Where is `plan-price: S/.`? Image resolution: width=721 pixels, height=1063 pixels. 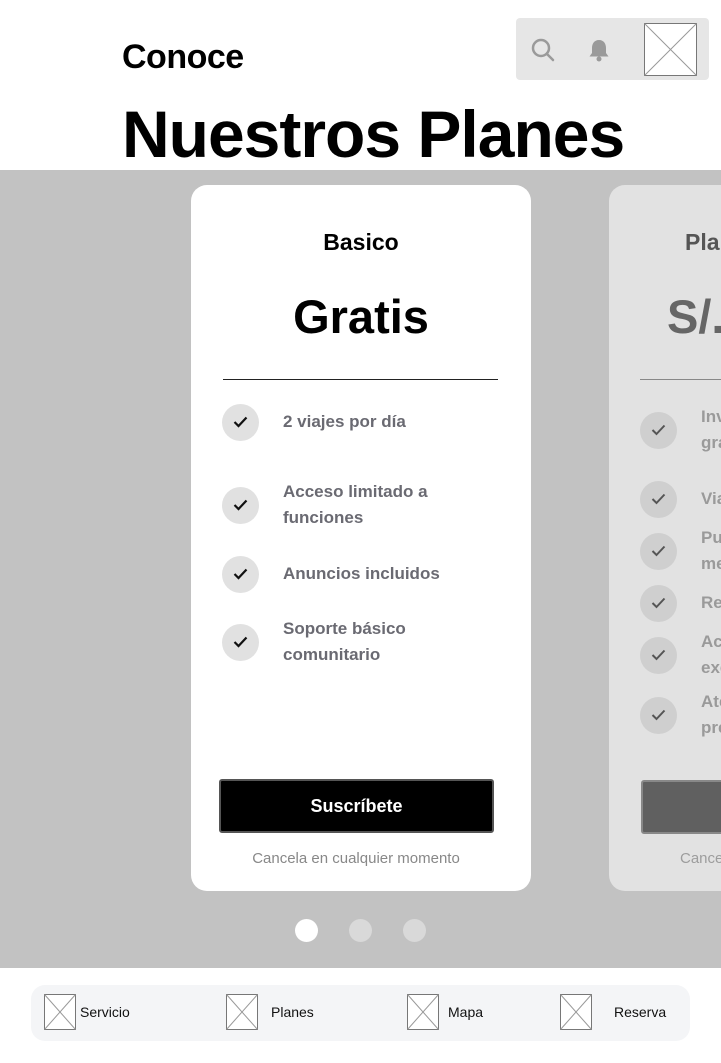
plan-price: S/. is located at coordinates (694, 316).